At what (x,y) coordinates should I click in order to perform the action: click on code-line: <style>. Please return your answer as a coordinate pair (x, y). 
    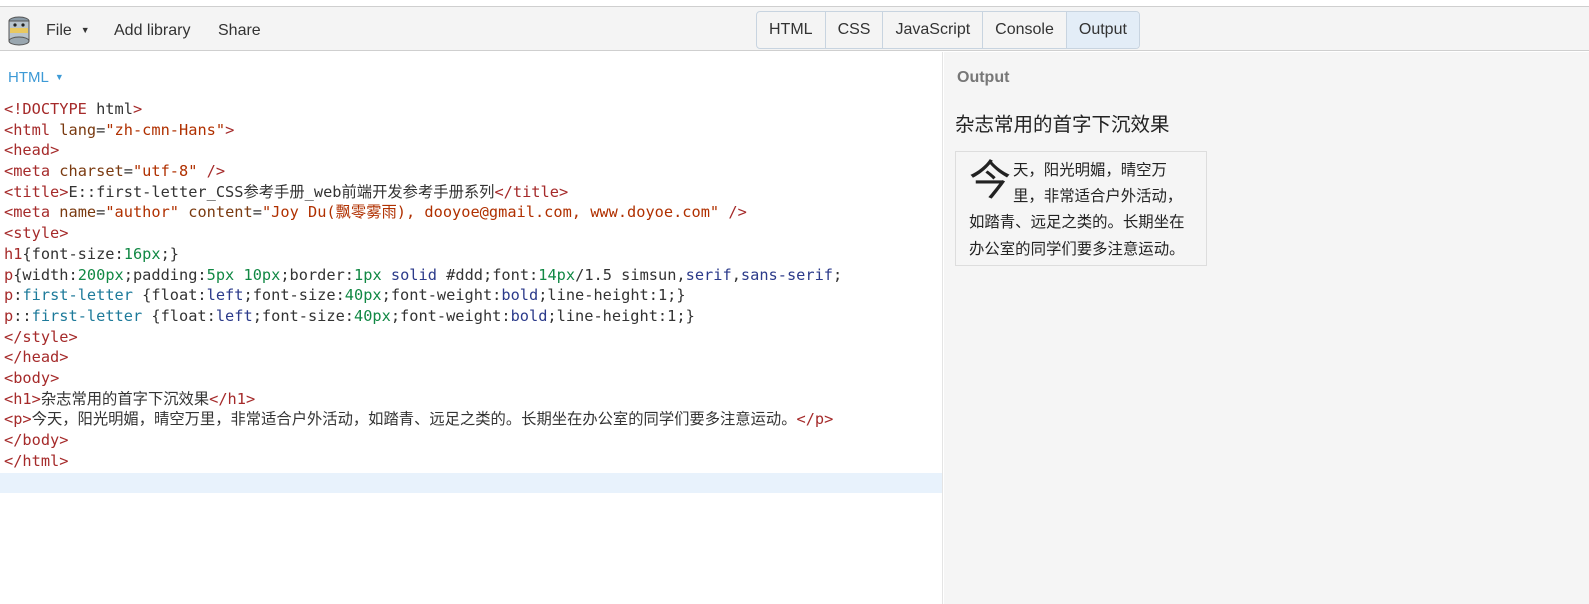
    Looking at the image, I should click on (423, 233).